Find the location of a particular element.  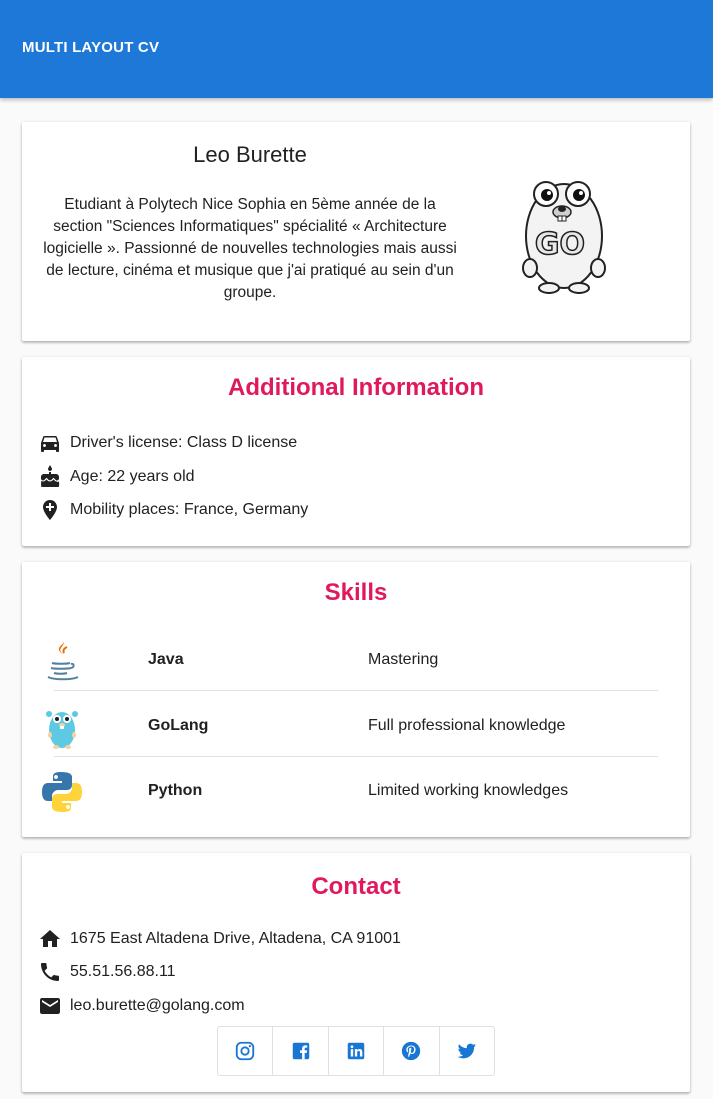

section-title-contact: Contact is located at coordinates (356, 886).